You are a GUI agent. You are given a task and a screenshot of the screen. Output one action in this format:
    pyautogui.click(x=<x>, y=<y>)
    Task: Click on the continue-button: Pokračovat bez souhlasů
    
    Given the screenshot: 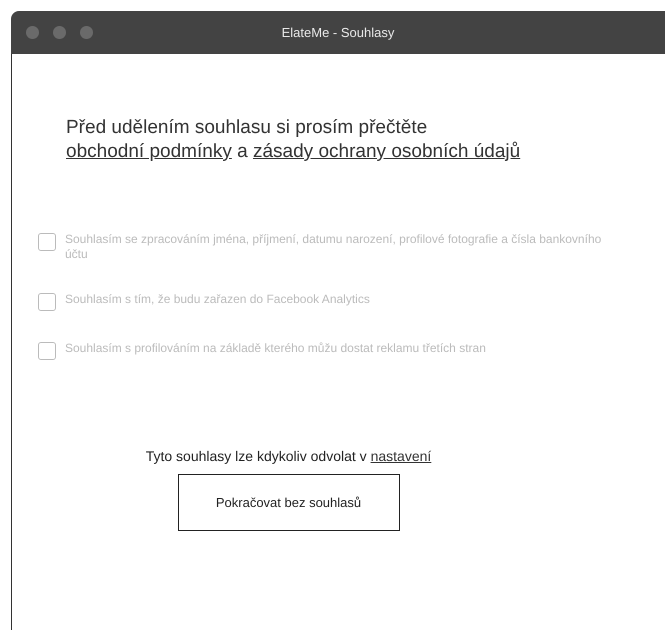 What is the action you would take?
    pyautogui.click(x=289, y=502)
    